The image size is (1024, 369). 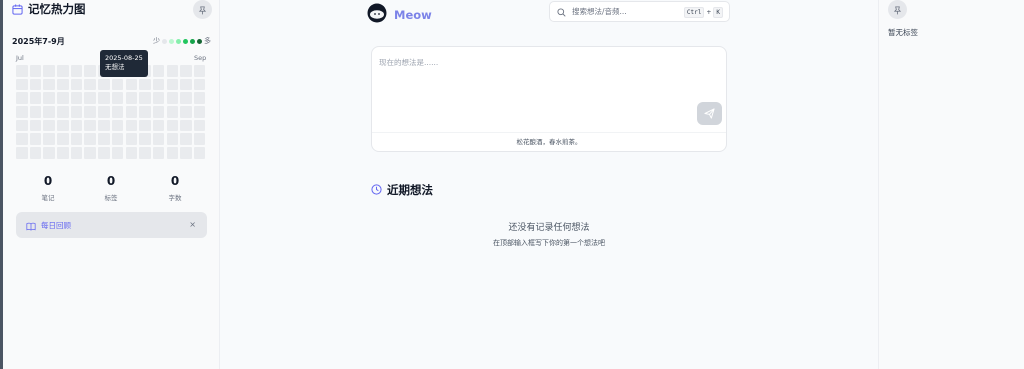 What do you see at coordinates (399, 15) in the screenshot?
I see `app-logo: Meow` at bounding box center [399, 15].